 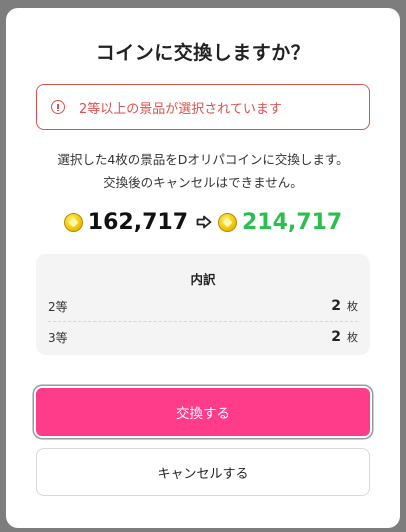 I want to click on dialog-title: コインに交換しますか？, so click(x=203, y=53).